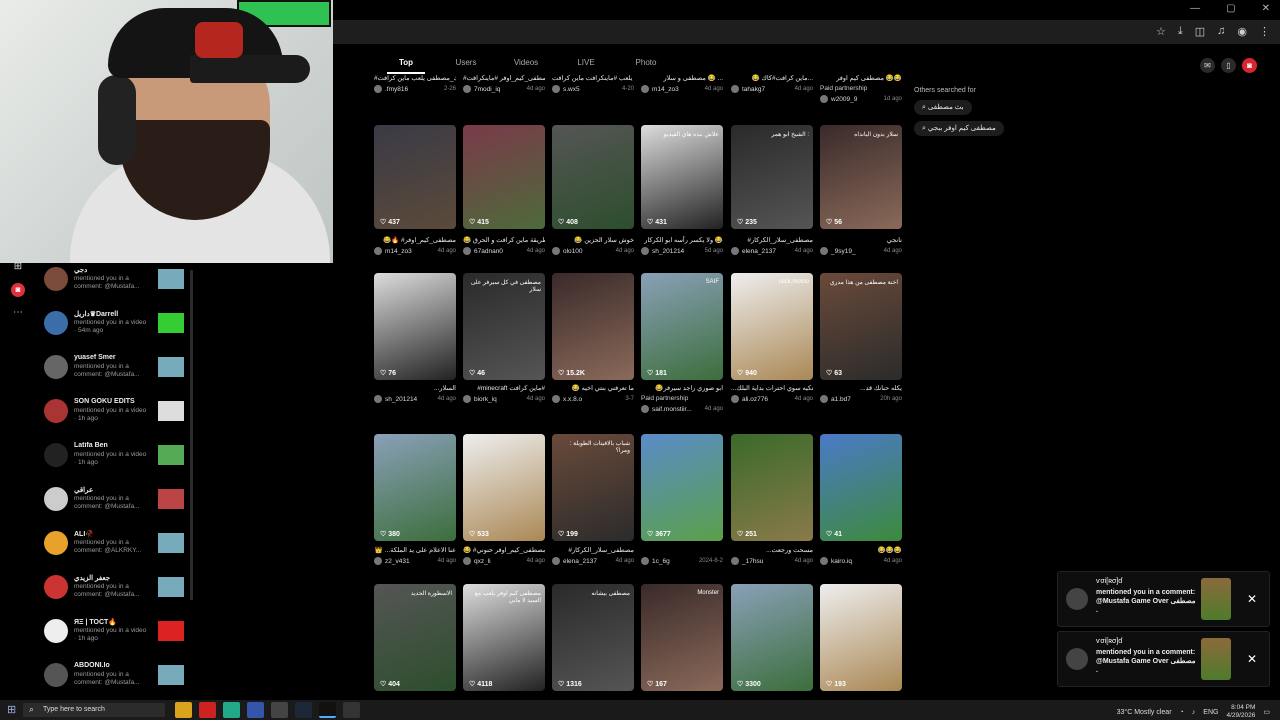 This screenshot has height=720, width=1280. I want to click on video-caption: ...السلار, so click(415, 388).